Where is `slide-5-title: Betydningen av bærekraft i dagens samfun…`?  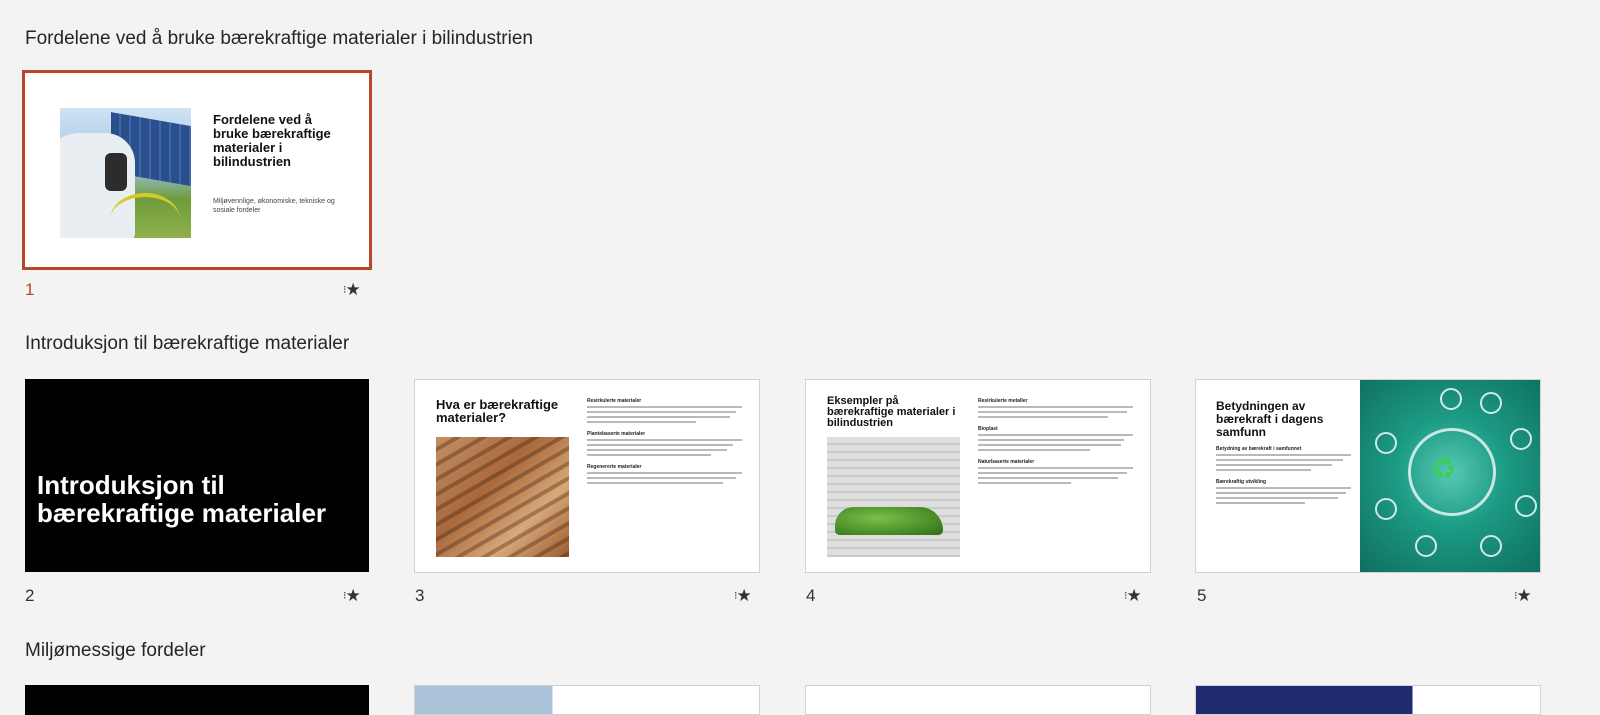
slide-5-title: Betydningen av bærekraft i dagens samfun… is located at coordinates (1270, 419).